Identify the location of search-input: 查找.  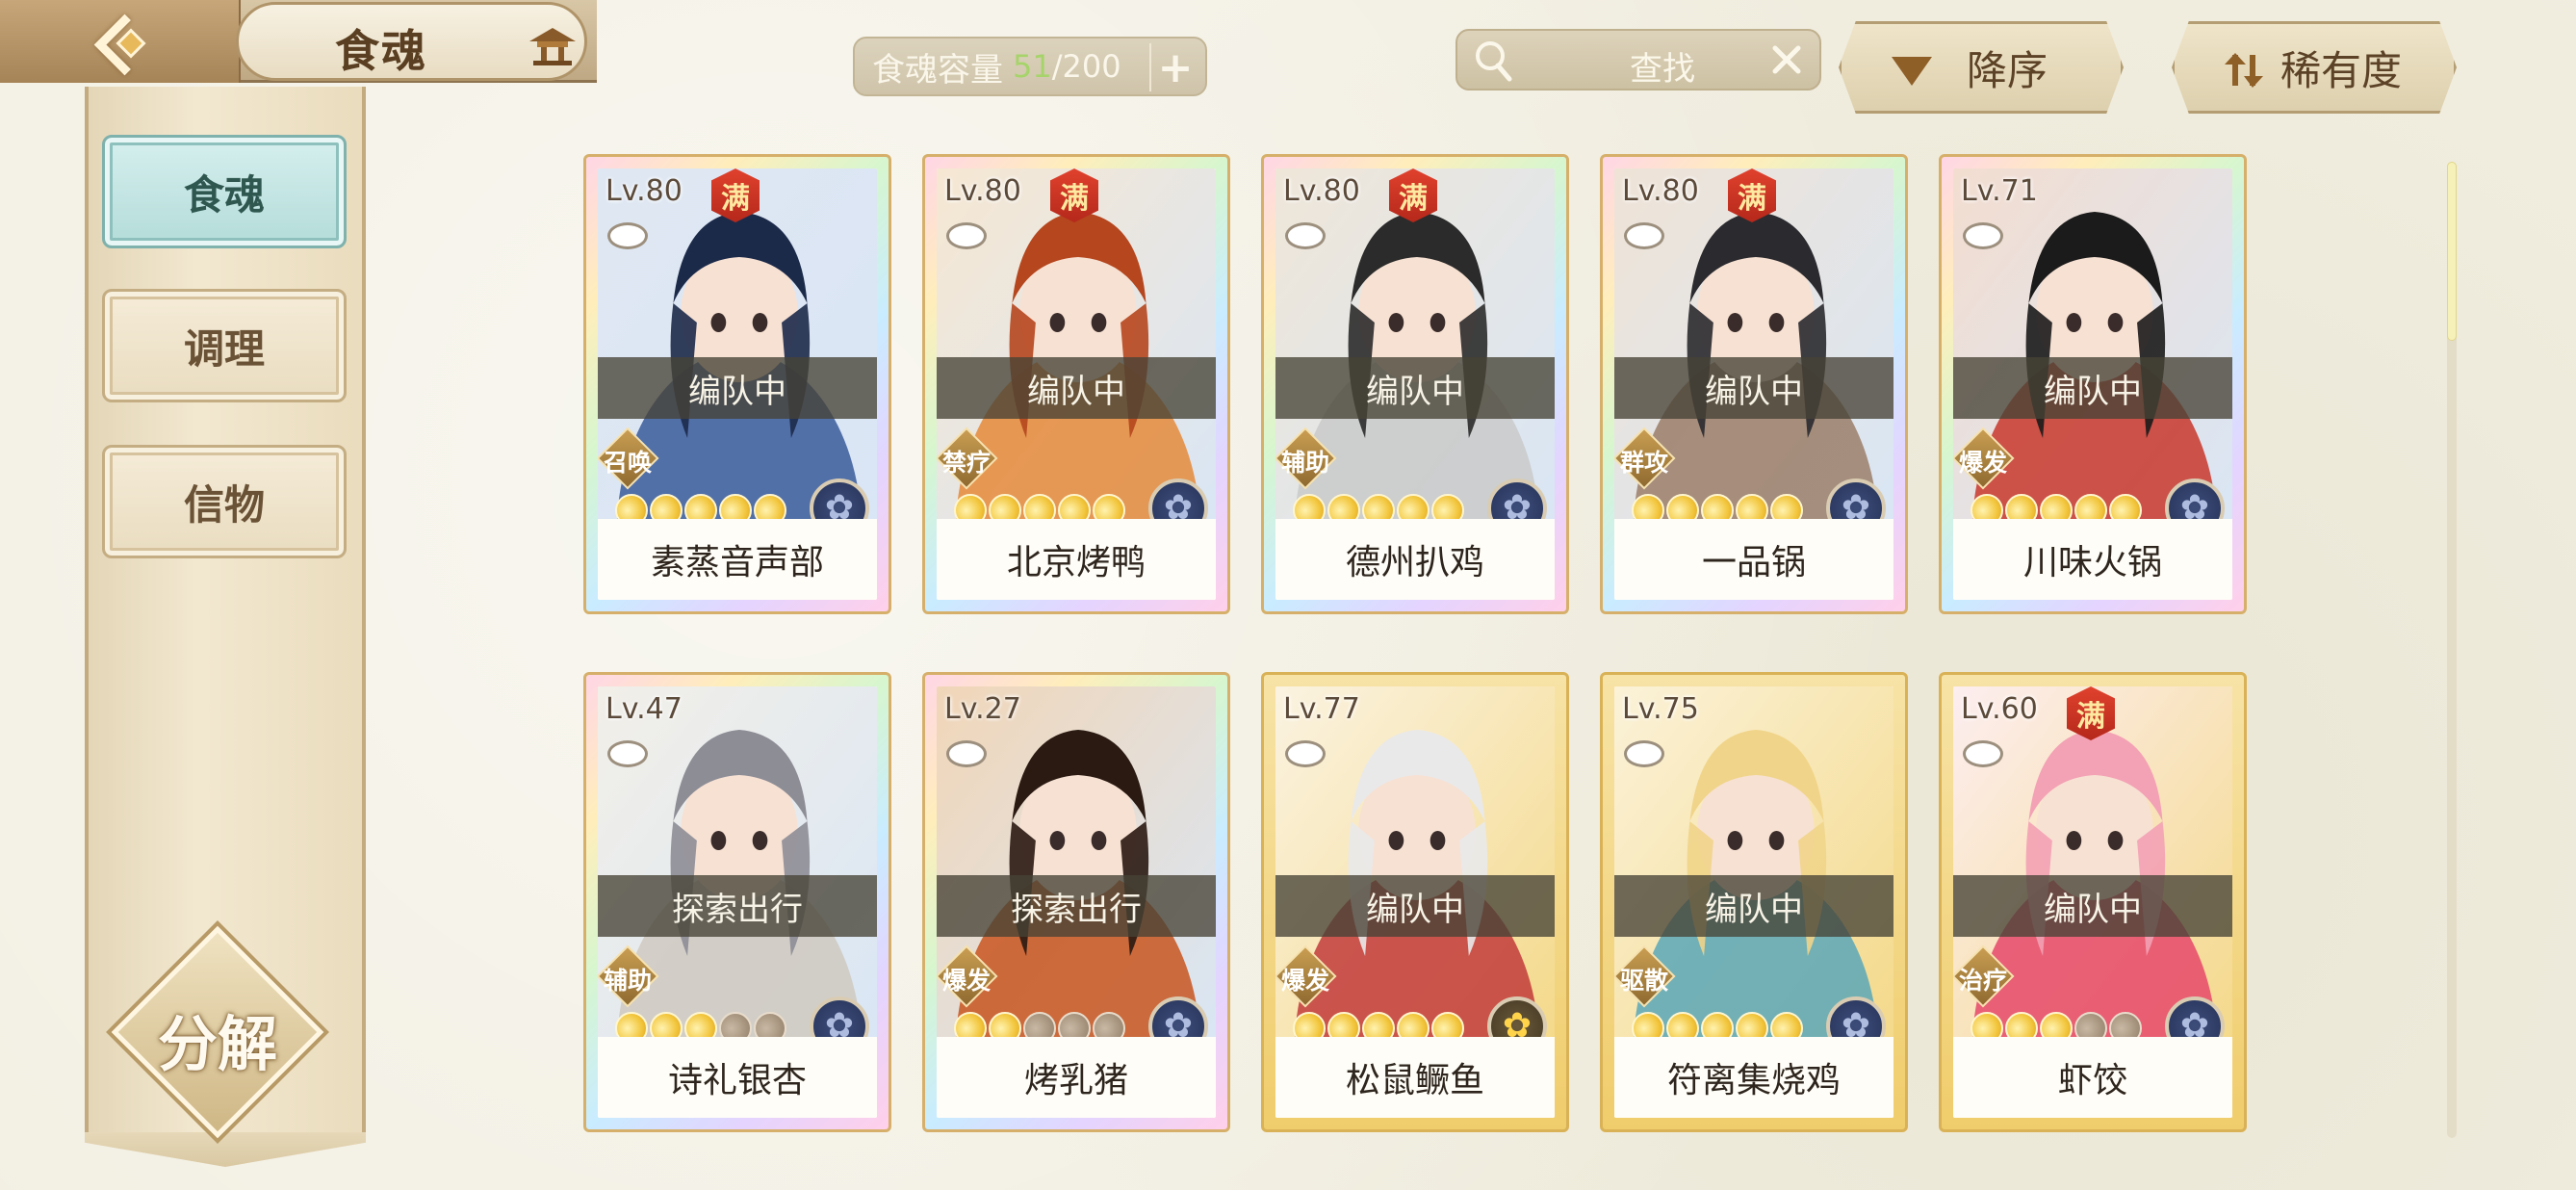
(1638, 60).